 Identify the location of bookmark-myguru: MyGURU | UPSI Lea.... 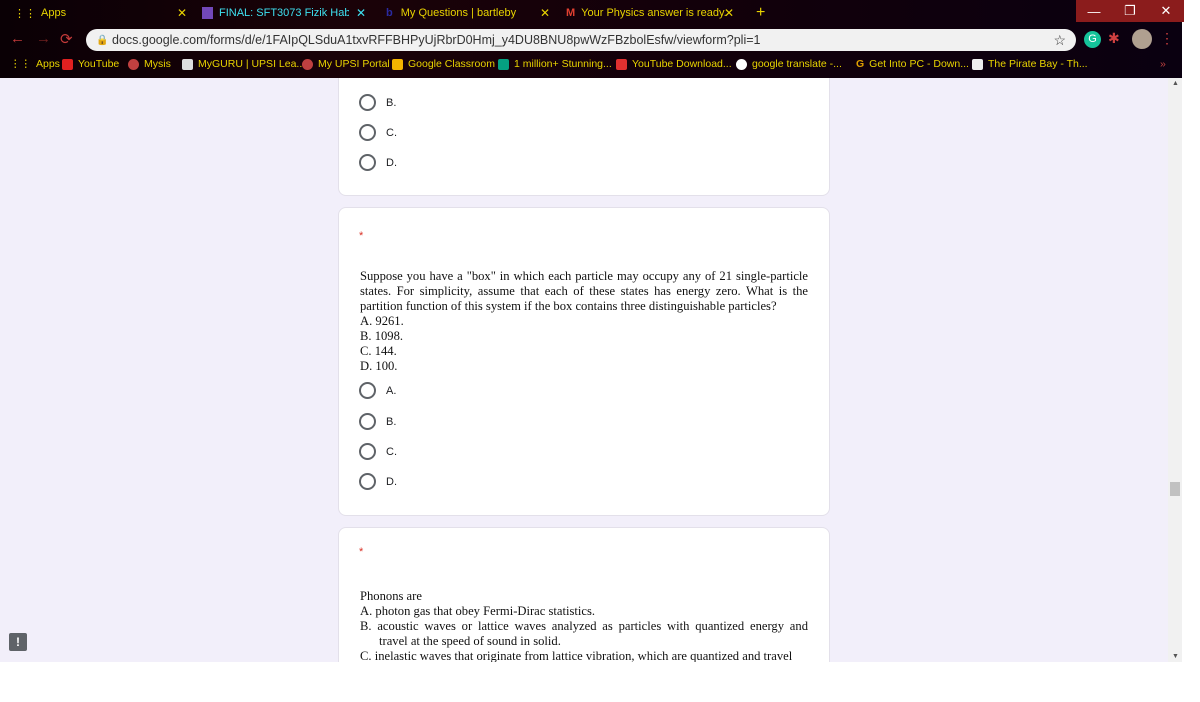
(243, 64).